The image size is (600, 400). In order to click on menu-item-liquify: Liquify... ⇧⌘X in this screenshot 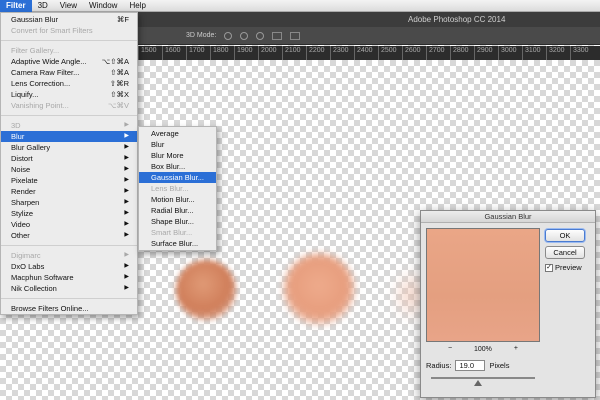, I will do `click(69, 94)`.